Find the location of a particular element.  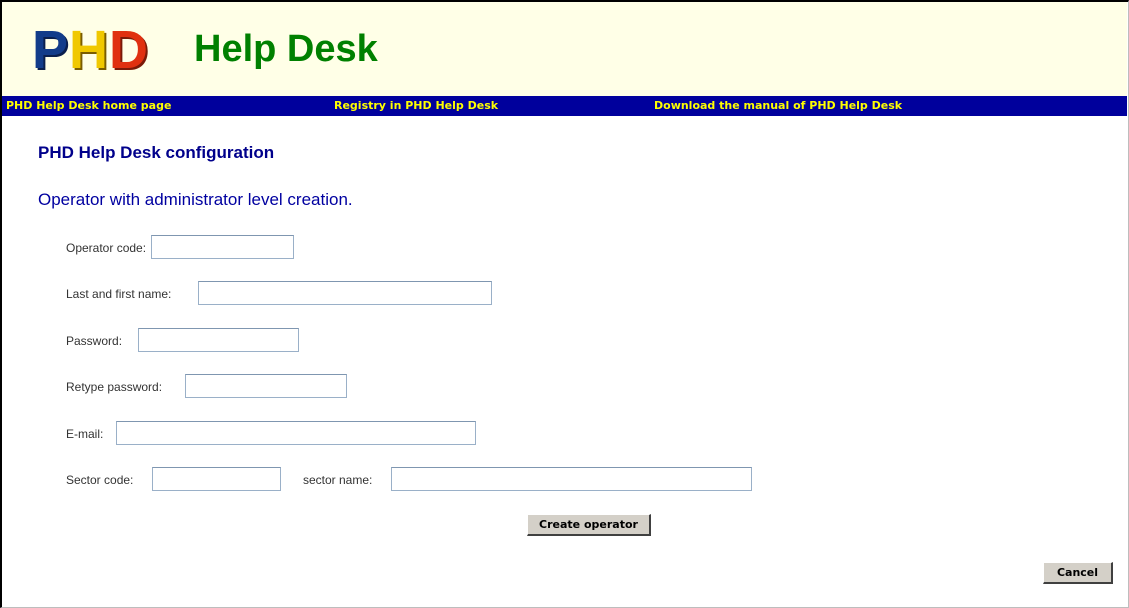

logo-letter-p: P is located at coordinates (51, 50).